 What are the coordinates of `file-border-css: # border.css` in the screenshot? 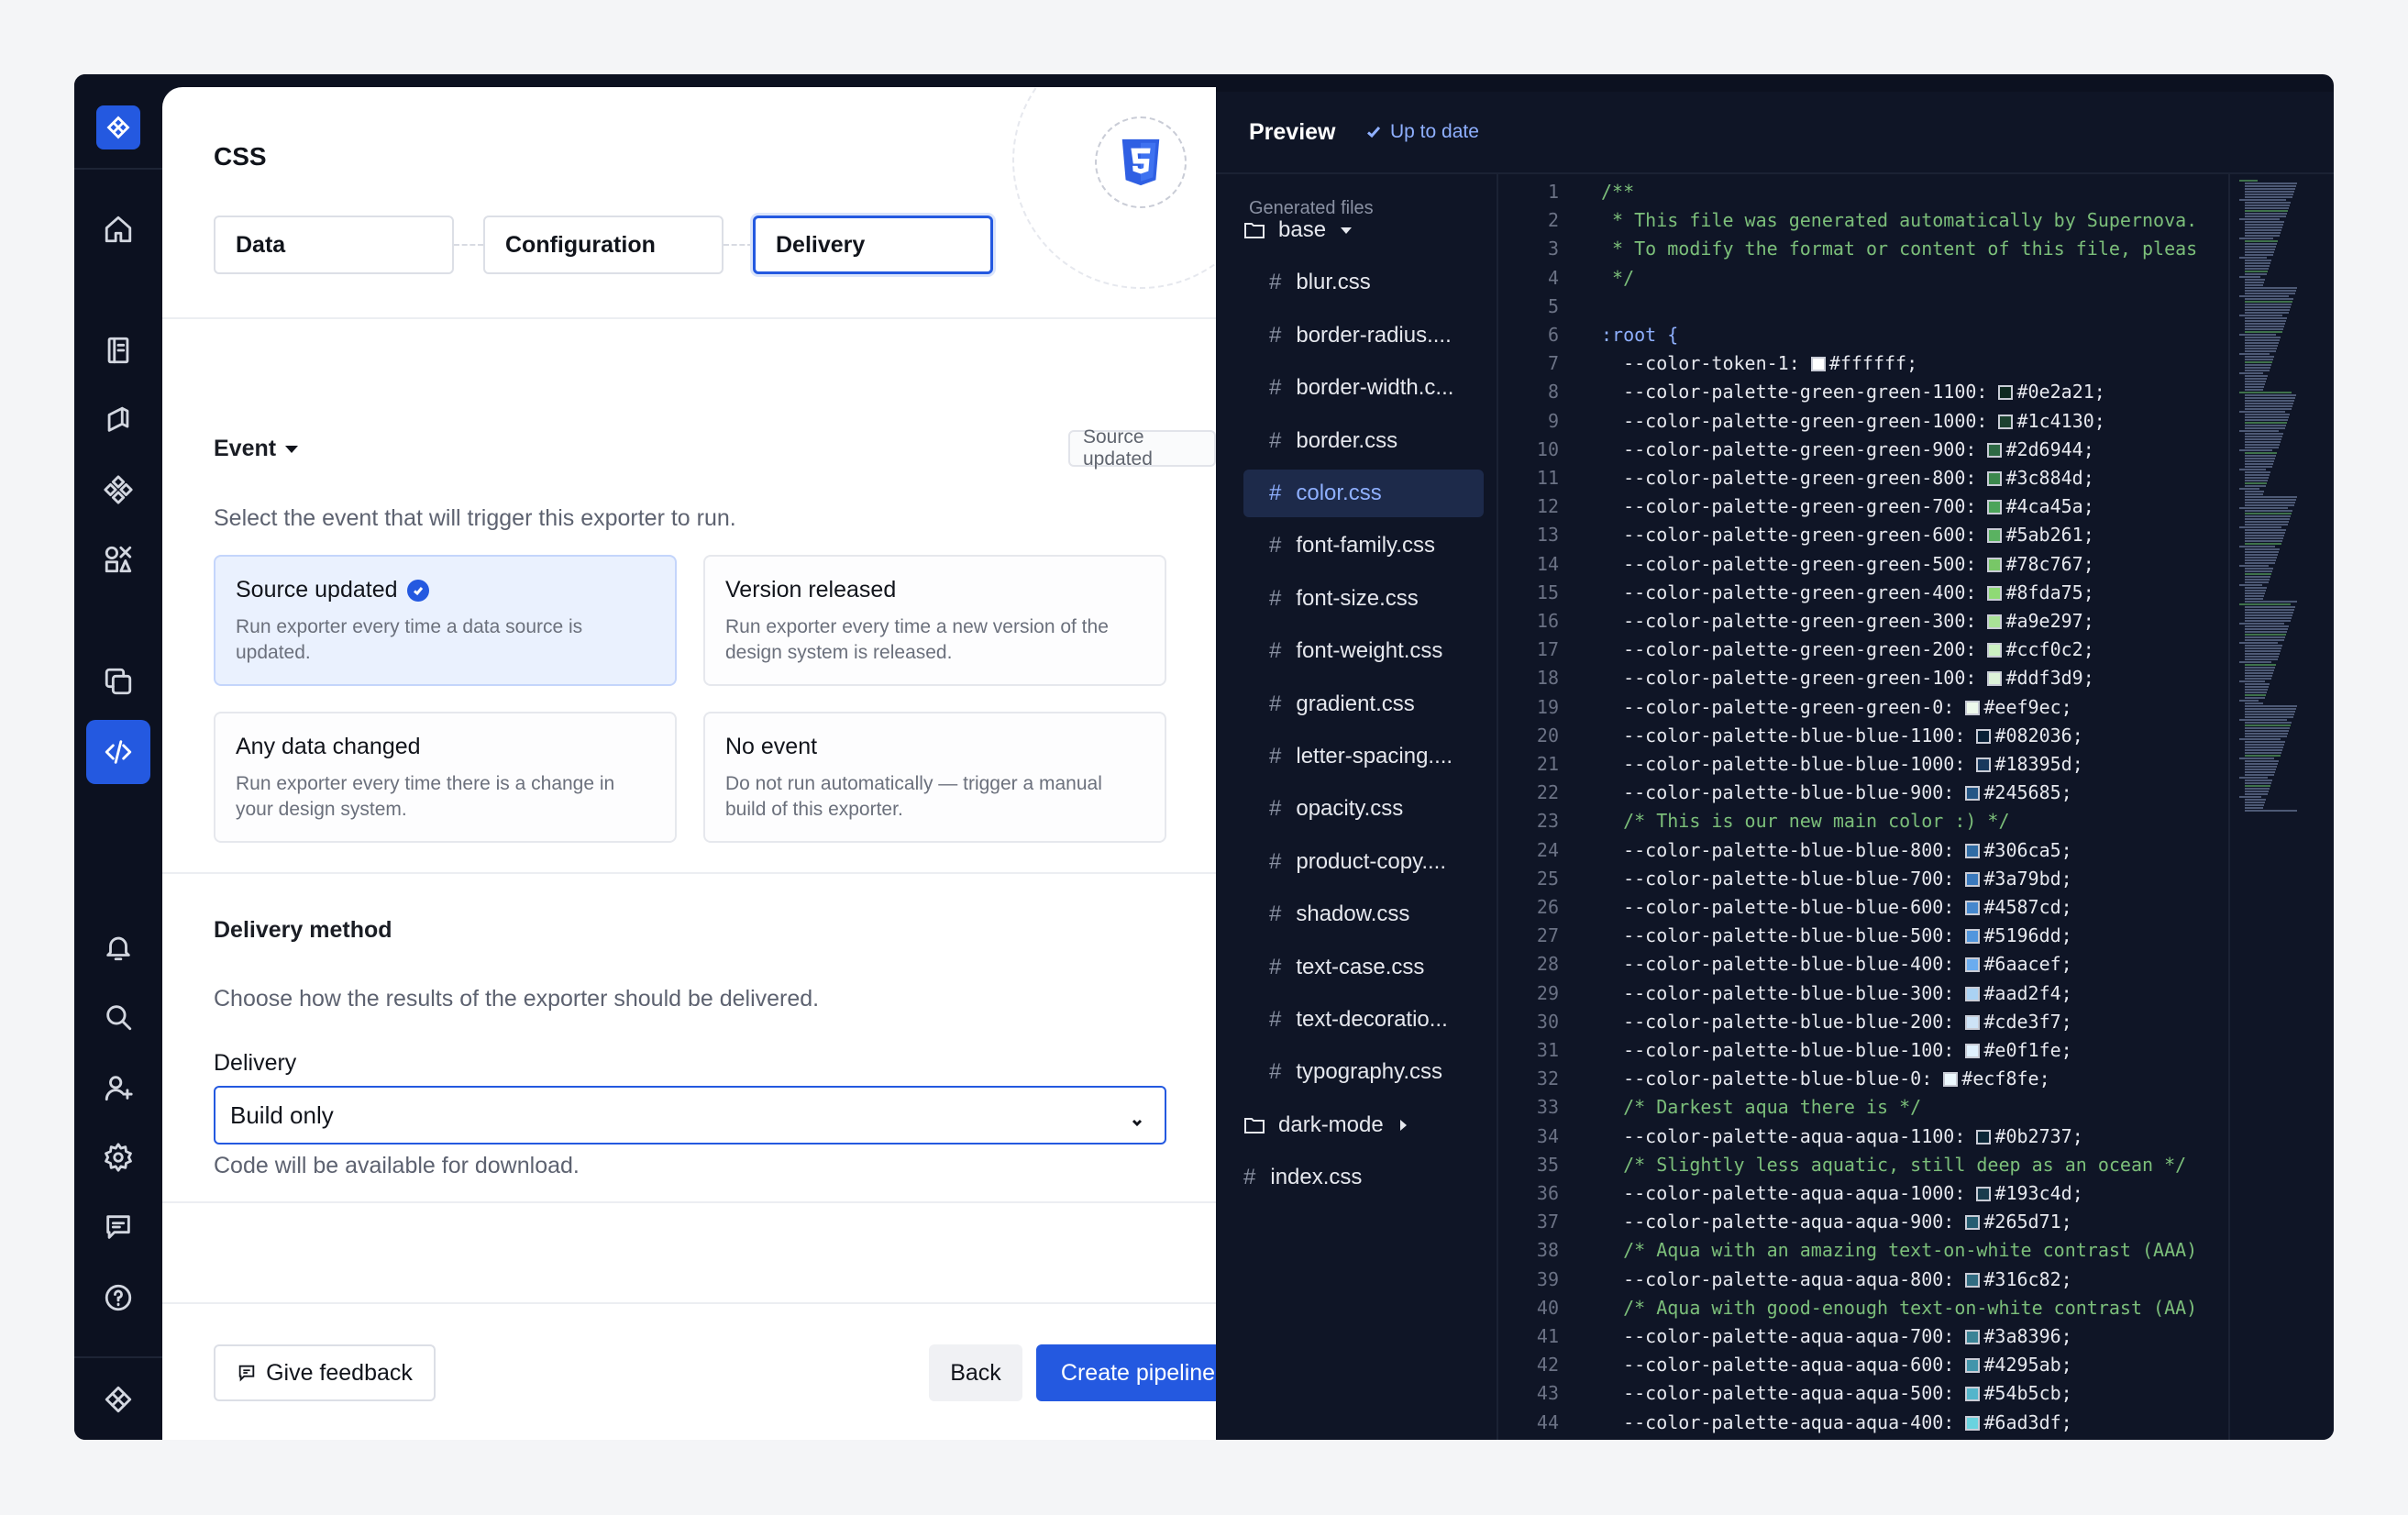 It's located at (1375, 441).